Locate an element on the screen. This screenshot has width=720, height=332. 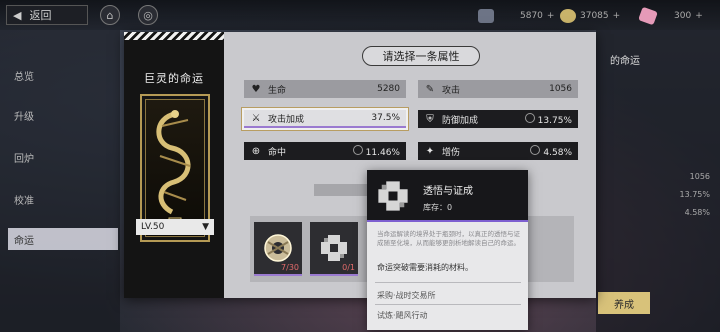
level-value: LV.50 is located at coordinates (153, 227).